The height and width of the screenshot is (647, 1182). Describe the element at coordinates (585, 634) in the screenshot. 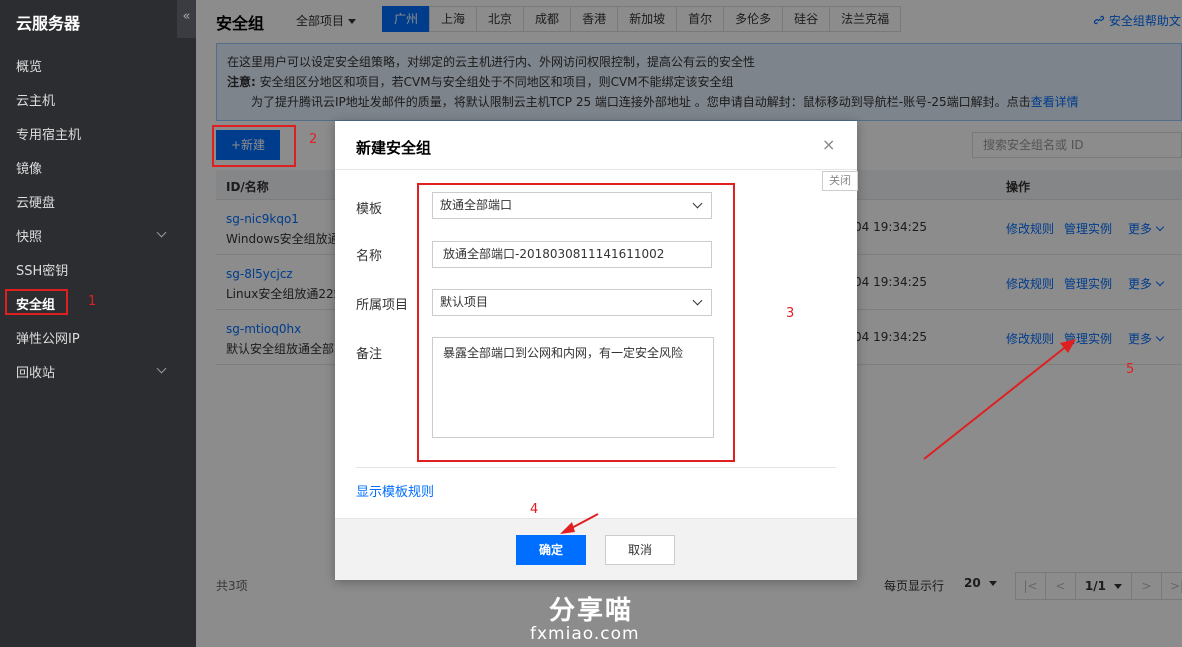

I see `watermark-url: fxmiao.com` at that location.